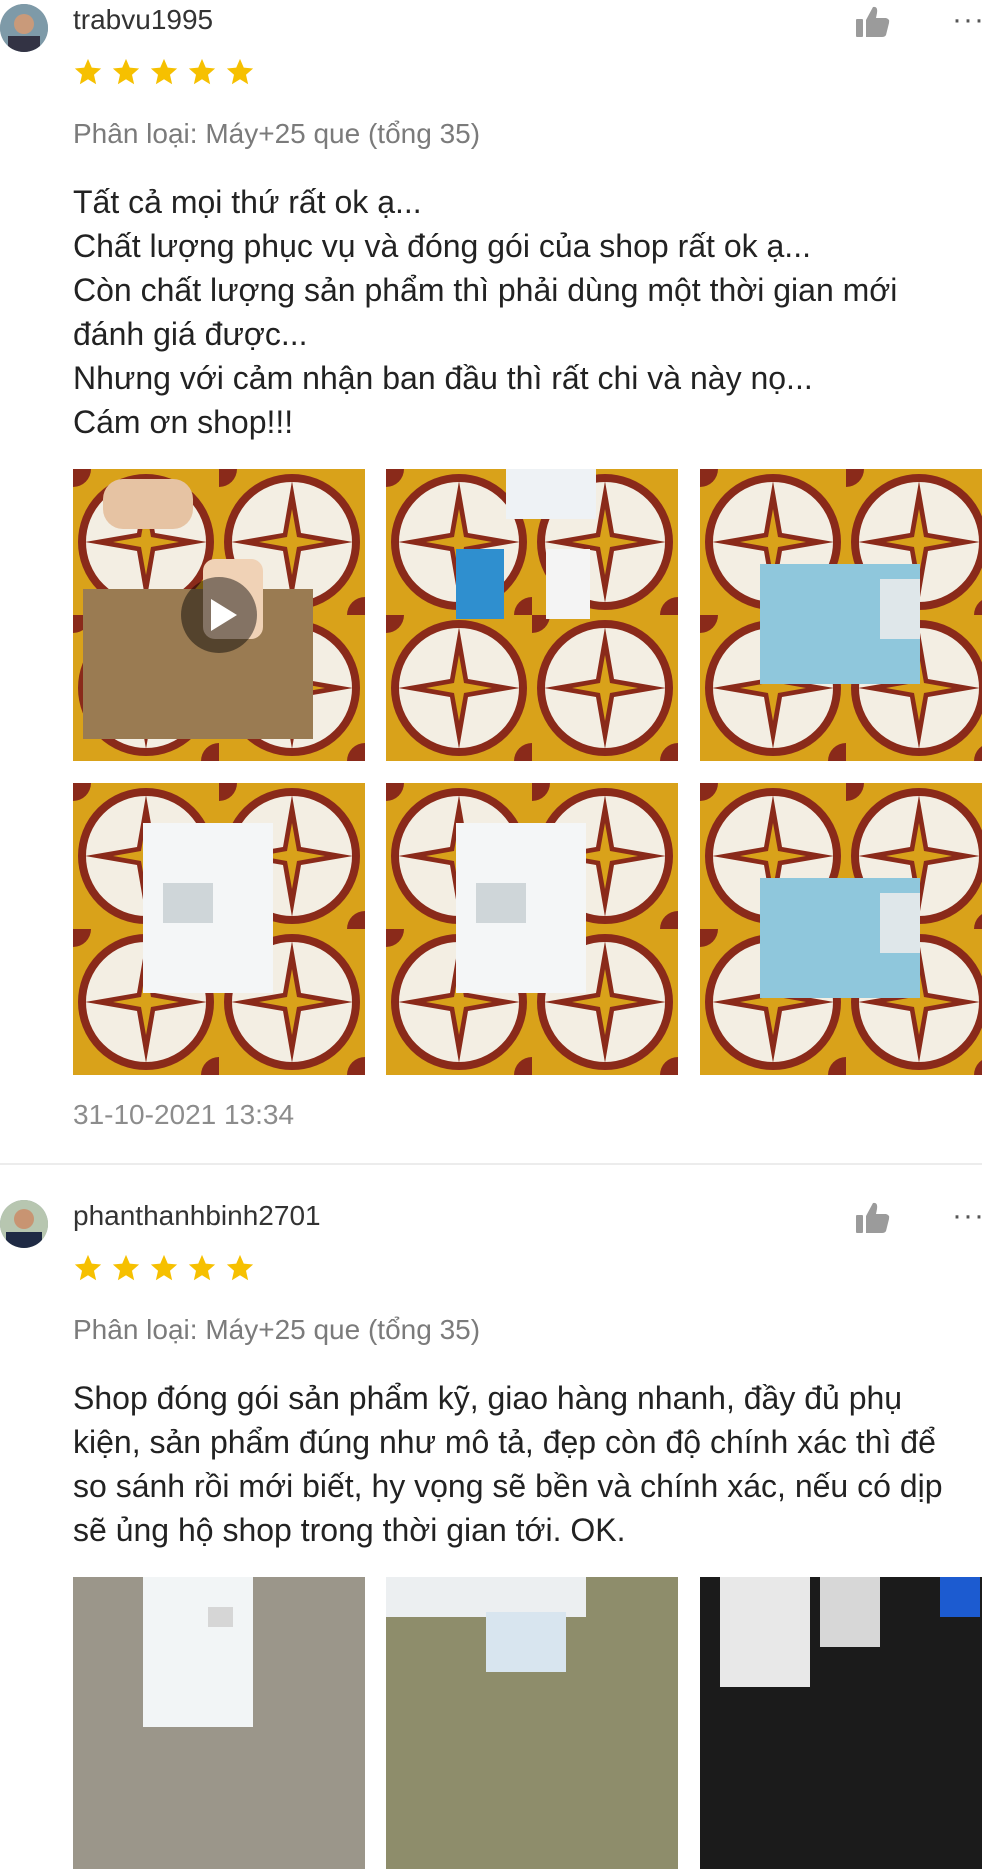  I want to click on username: trabvu1995, so click(143, 20).